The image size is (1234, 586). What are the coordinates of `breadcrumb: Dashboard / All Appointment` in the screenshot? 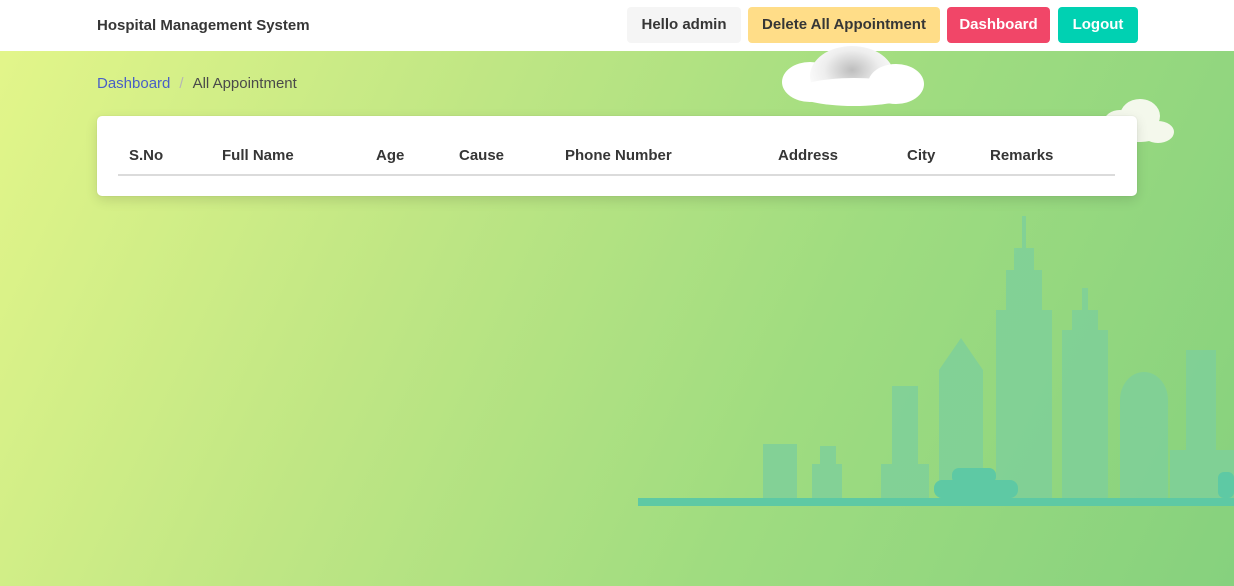 It's located at (197, 83).